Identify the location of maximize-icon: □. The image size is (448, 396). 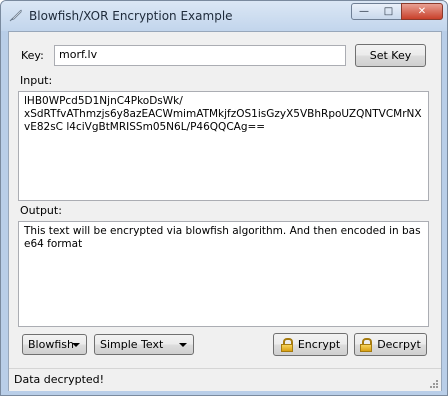
(388, 11).